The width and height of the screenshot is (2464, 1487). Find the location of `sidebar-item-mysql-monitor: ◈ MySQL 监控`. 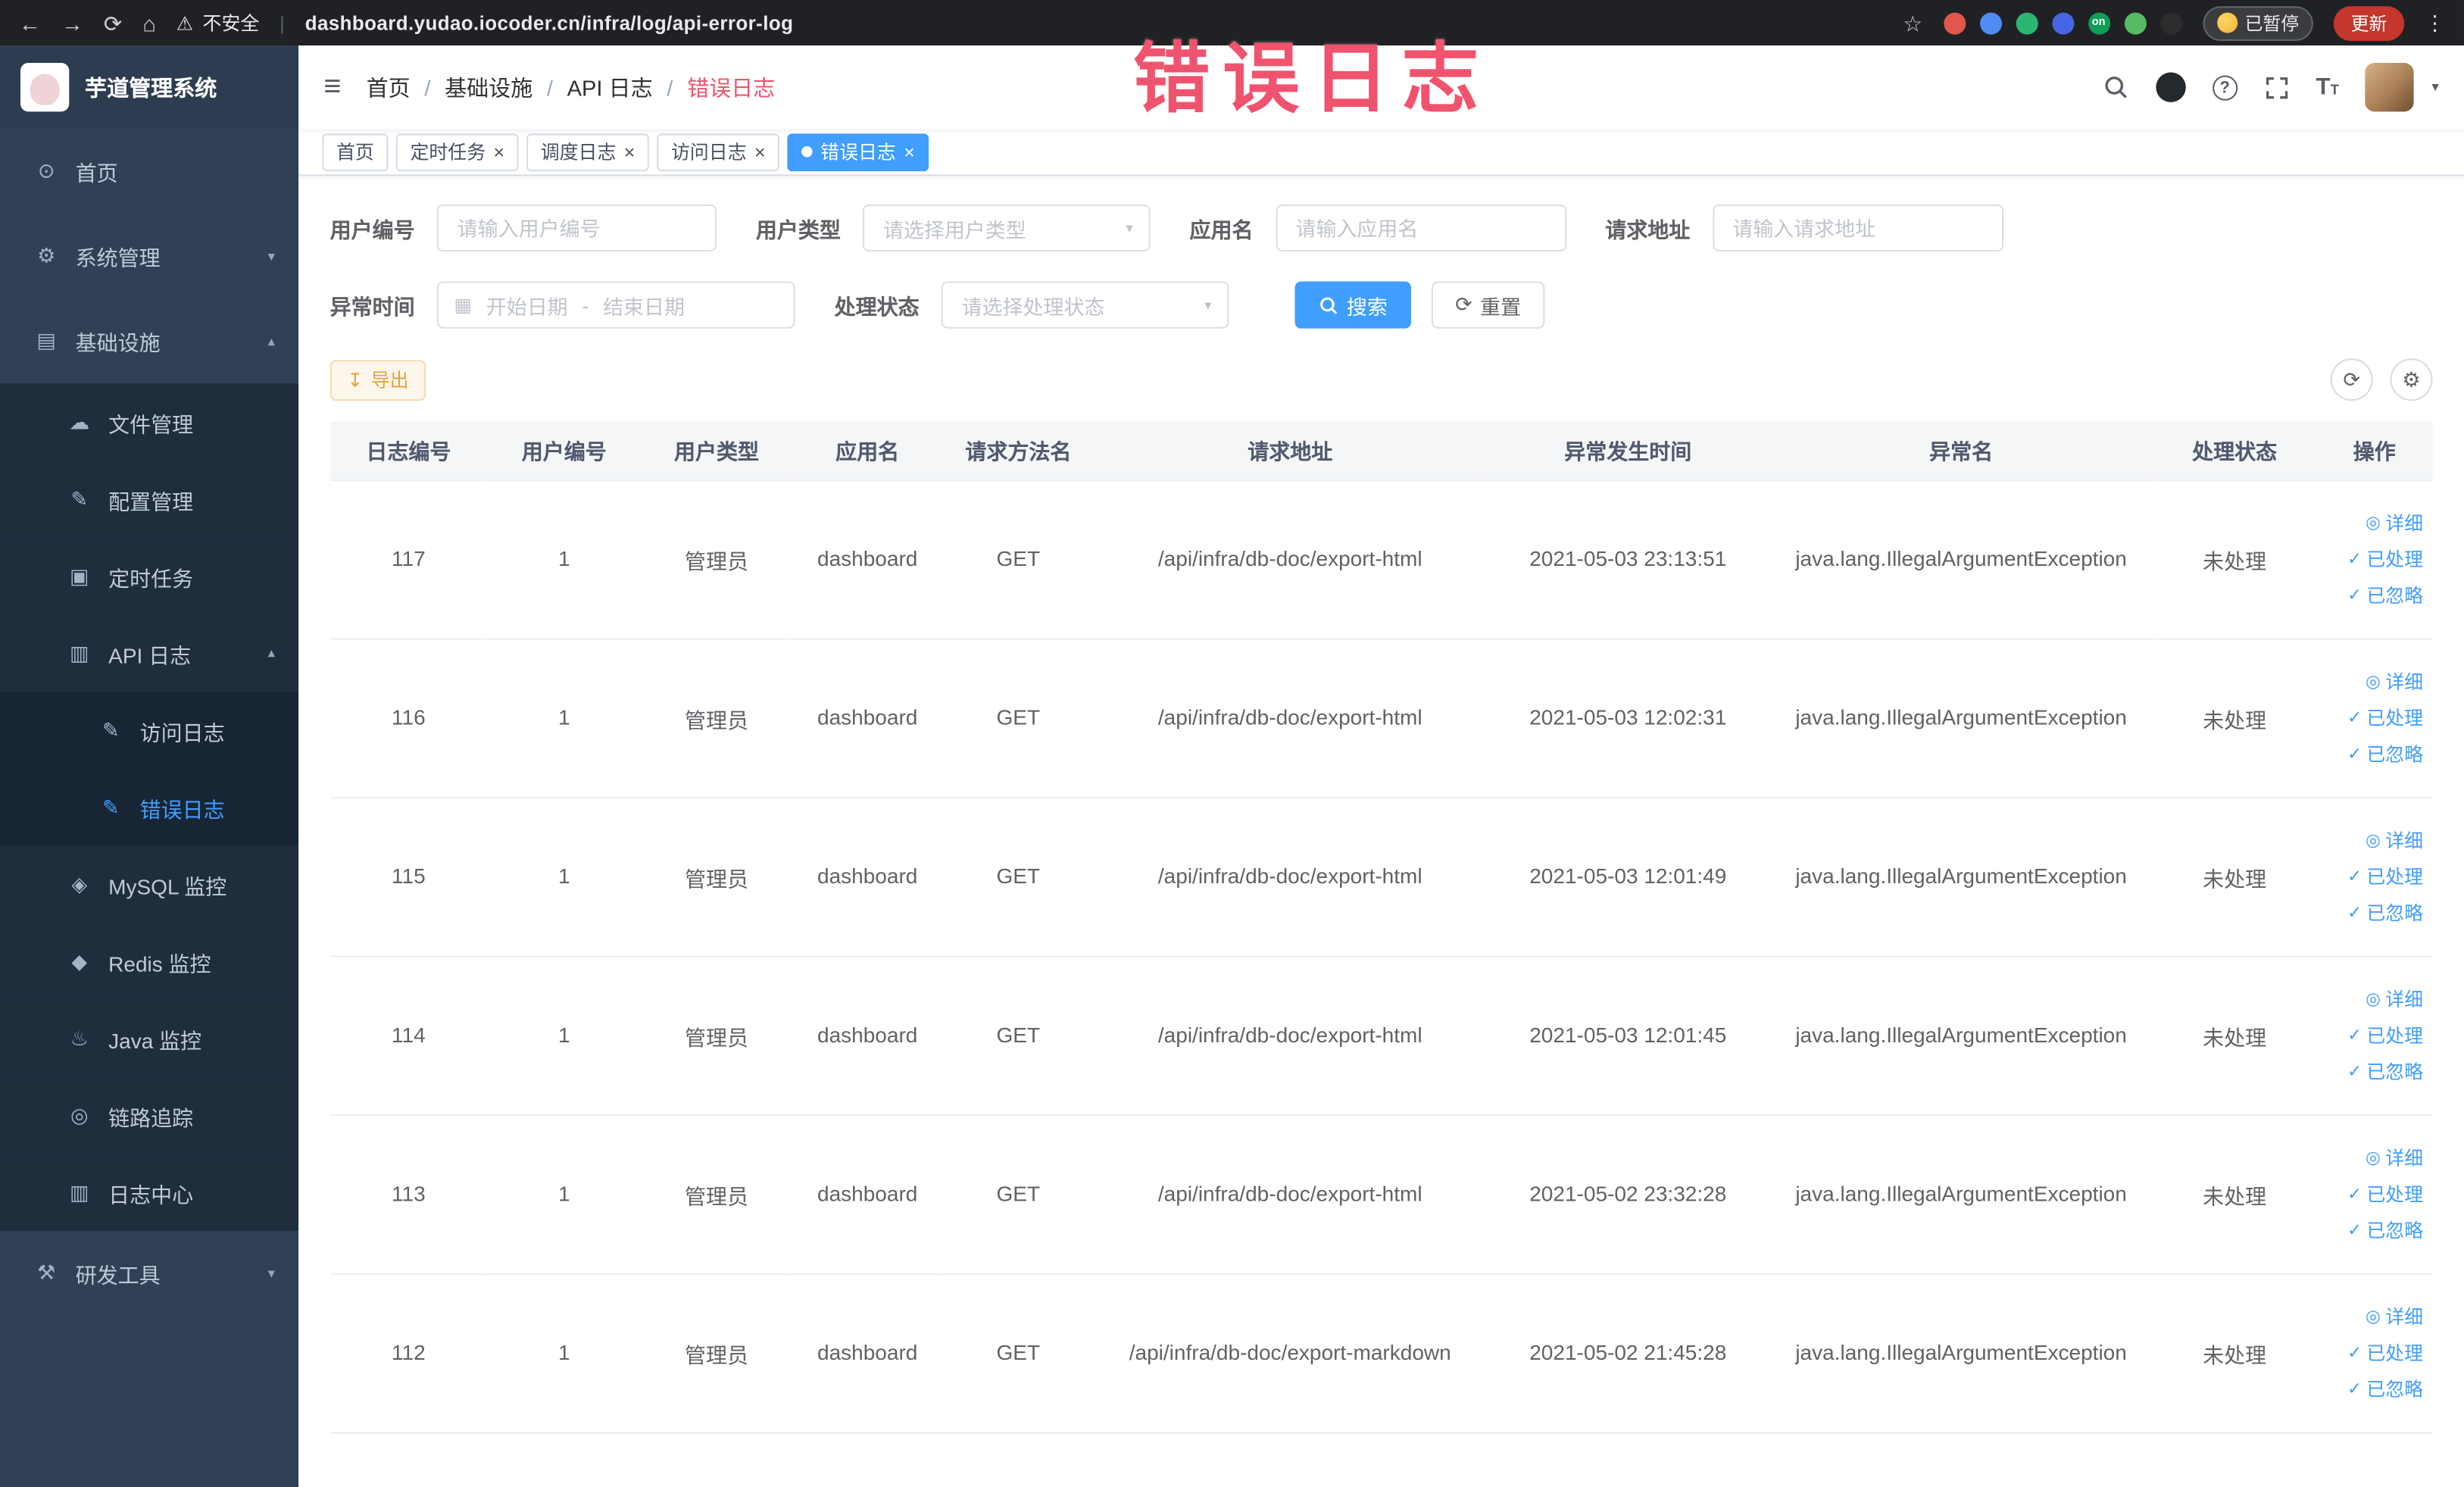

sidebar-item-mysql-monitor: ◈ MySQL 监控 is located at coordinates (149, 884).